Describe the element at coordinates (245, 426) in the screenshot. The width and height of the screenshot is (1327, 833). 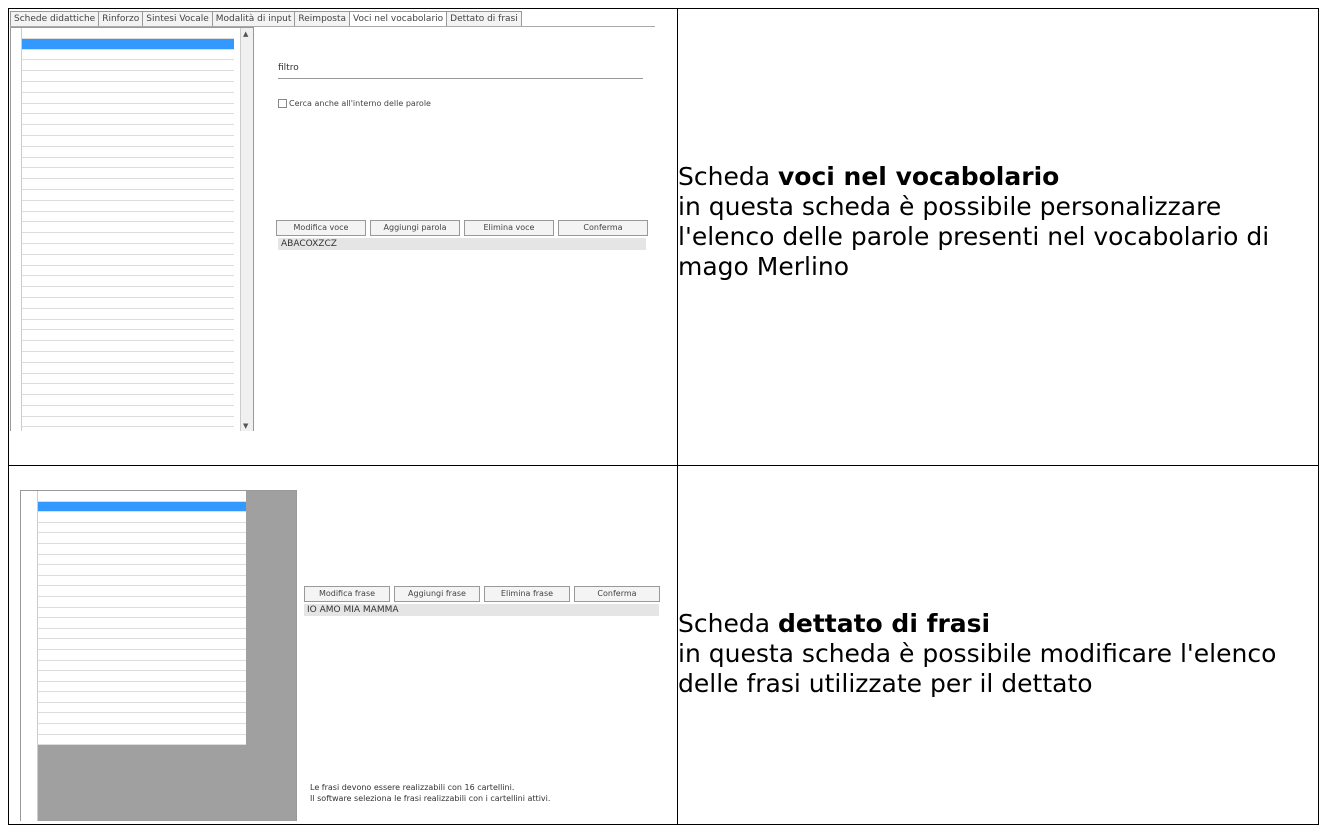
I see `scroll-down-icon: ▼` at that location.